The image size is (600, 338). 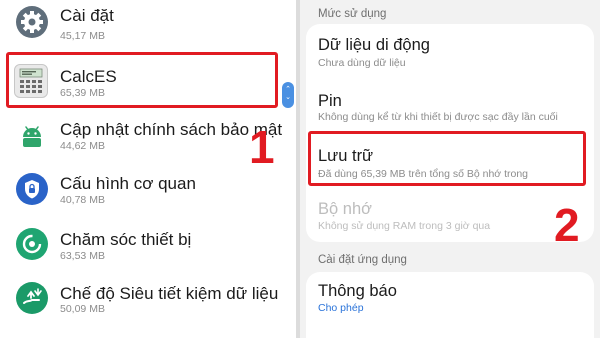 I want to click on app-size: 63,53 MB, so click(x=82, y=256).